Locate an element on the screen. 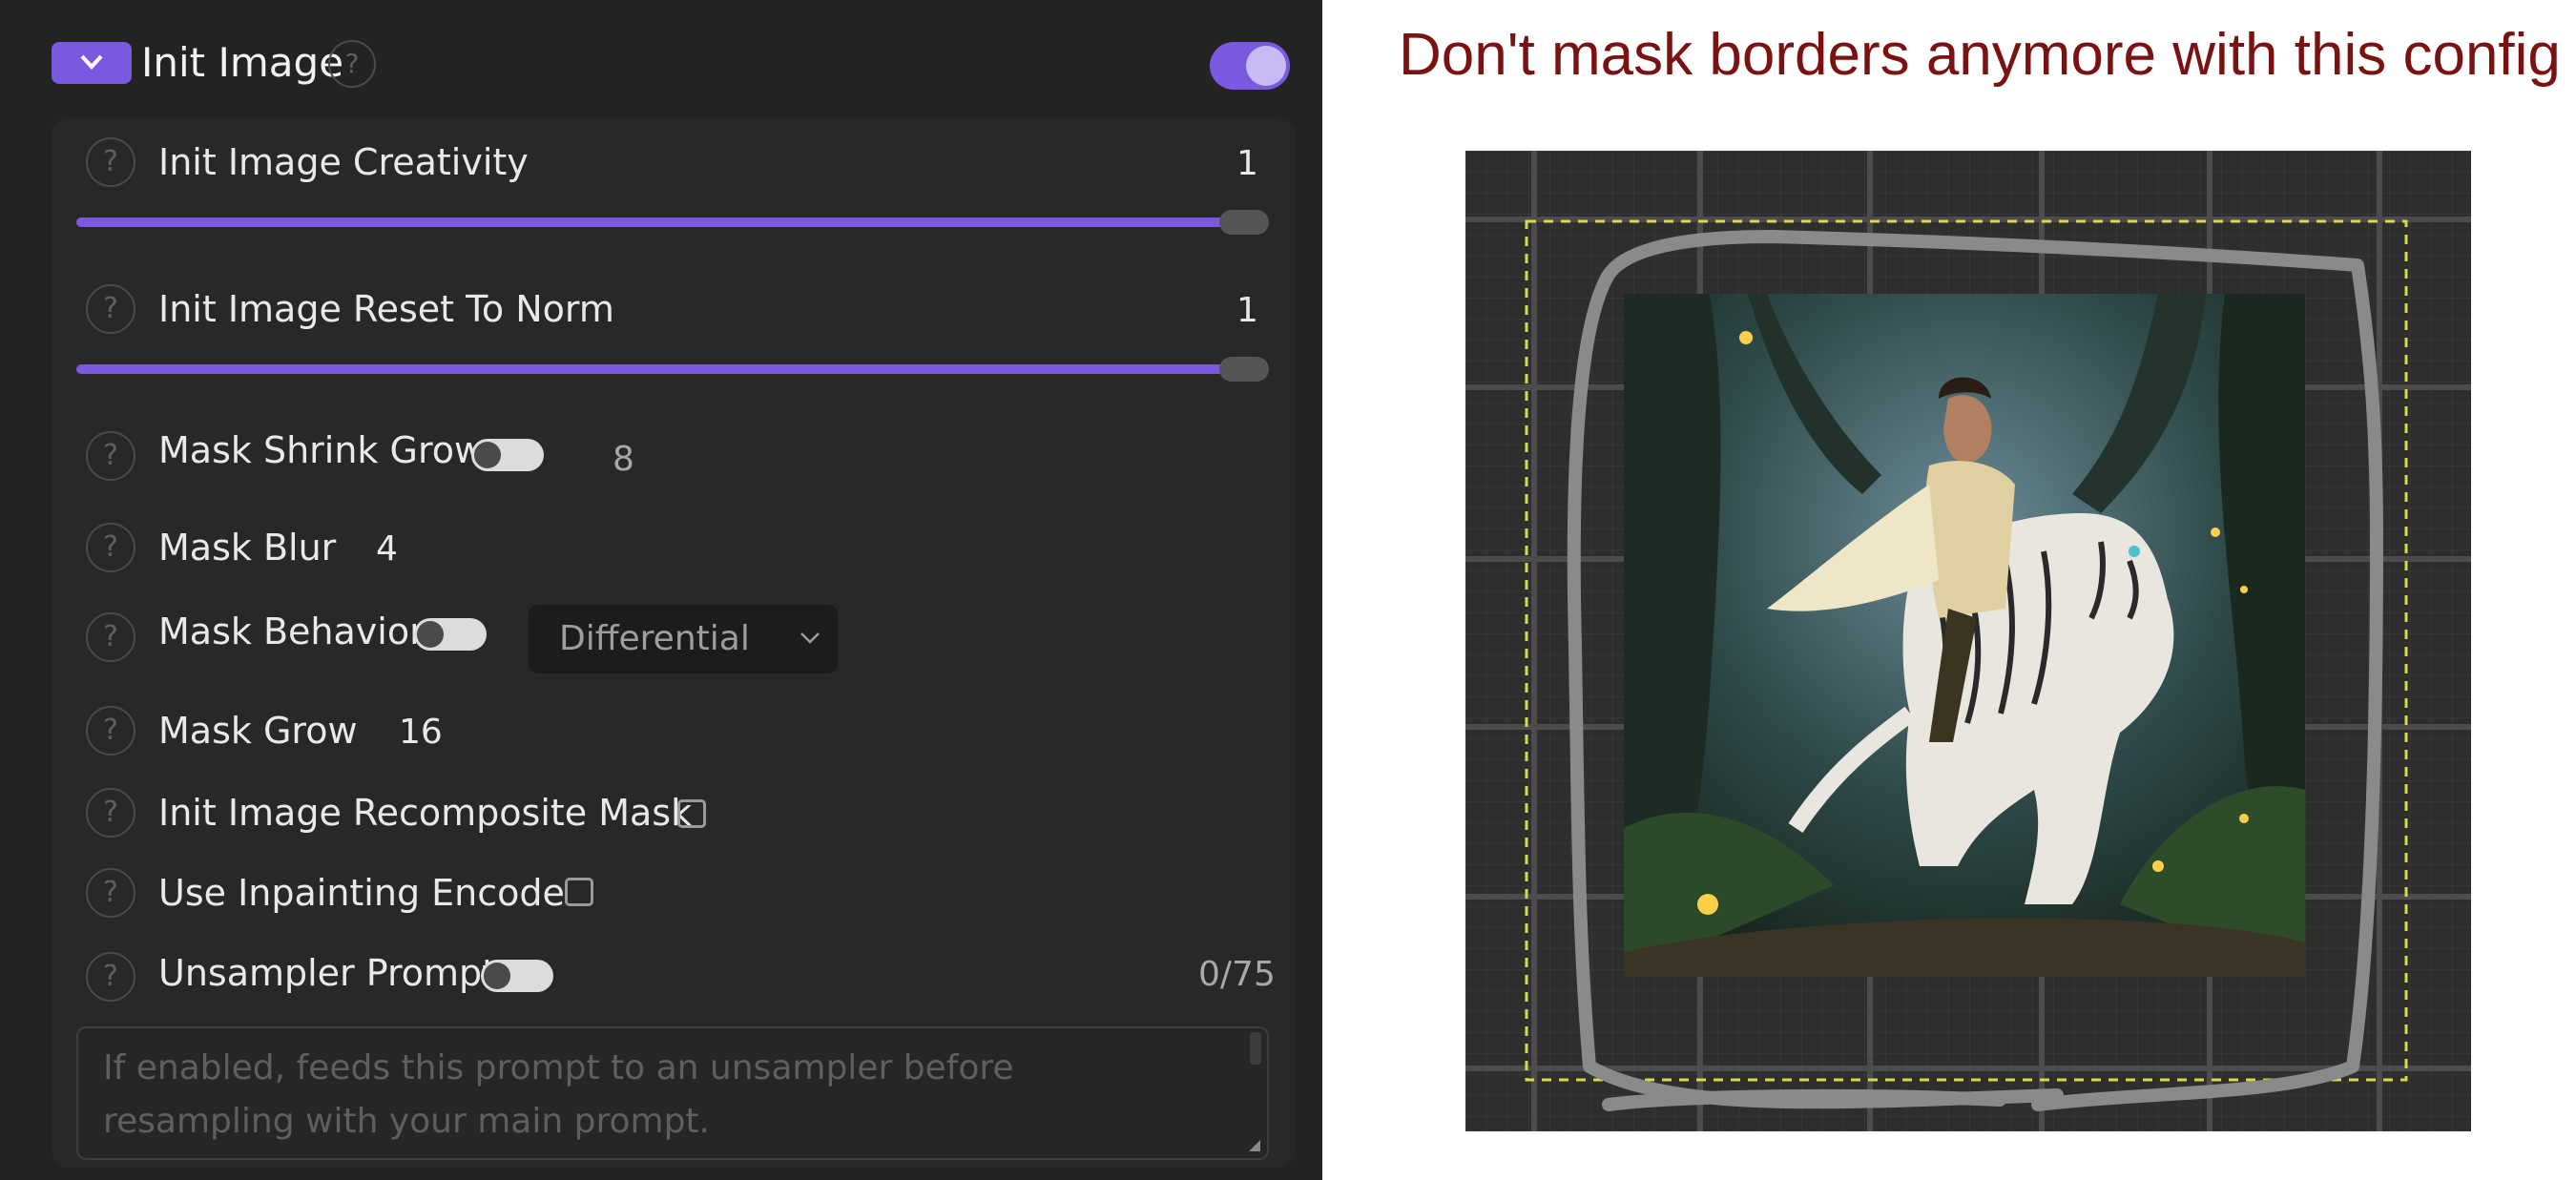  recomposite-mask-label: Init Image Recomposite Mask is located at coordinates (425, 813).